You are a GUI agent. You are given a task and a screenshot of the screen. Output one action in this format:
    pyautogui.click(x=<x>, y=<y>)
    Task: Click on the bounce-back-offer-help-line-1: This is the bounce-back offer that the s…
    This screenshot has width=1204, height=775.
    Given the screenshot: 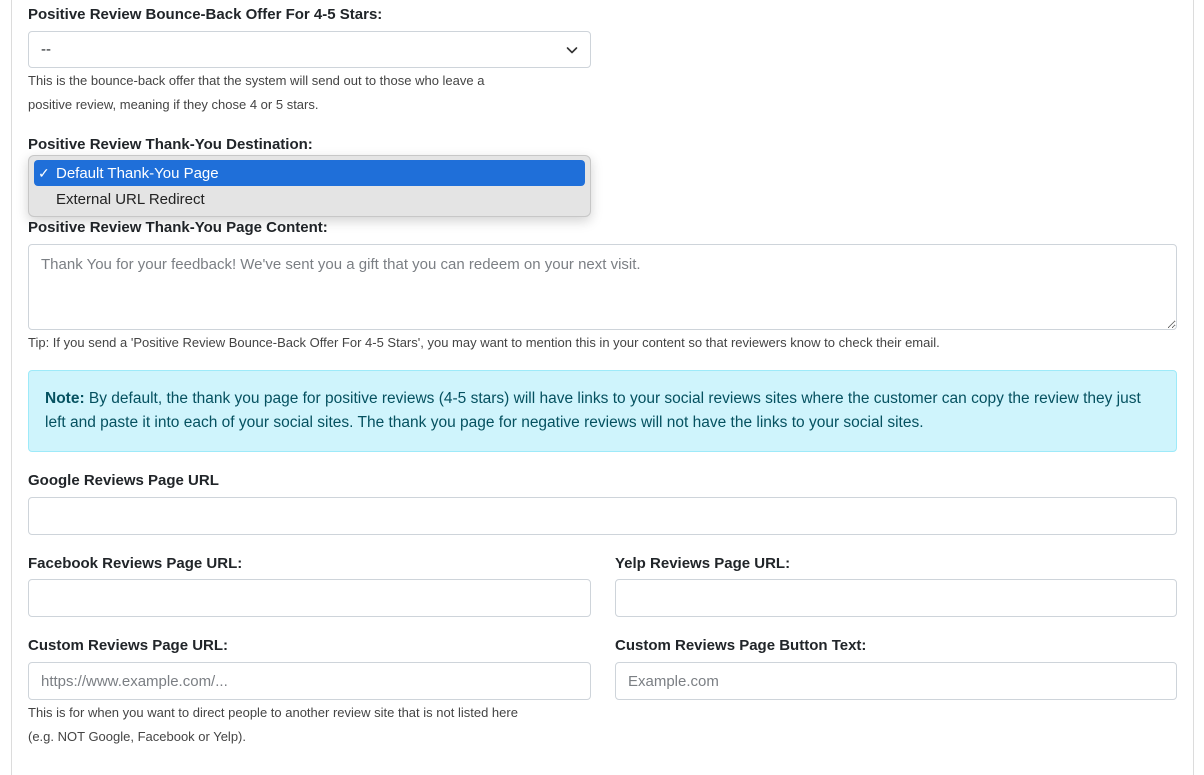 What is the action you would take?
    pyautogui.click(x=256, y=80)
    